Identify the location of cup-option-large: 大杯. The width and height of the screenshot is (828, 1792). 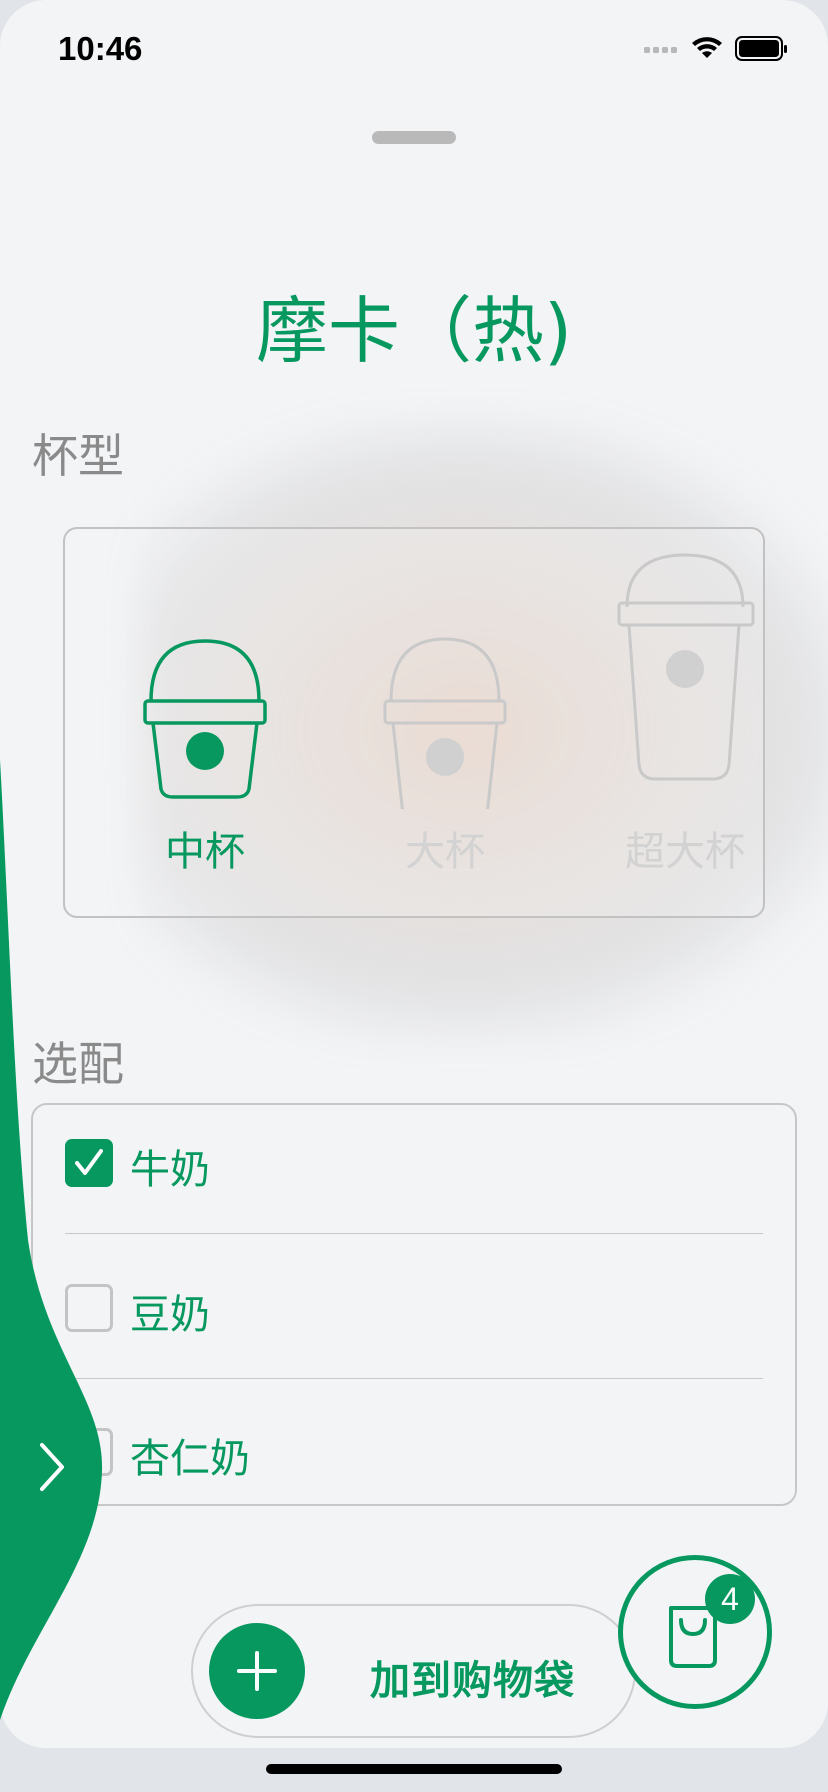
(445, 749).